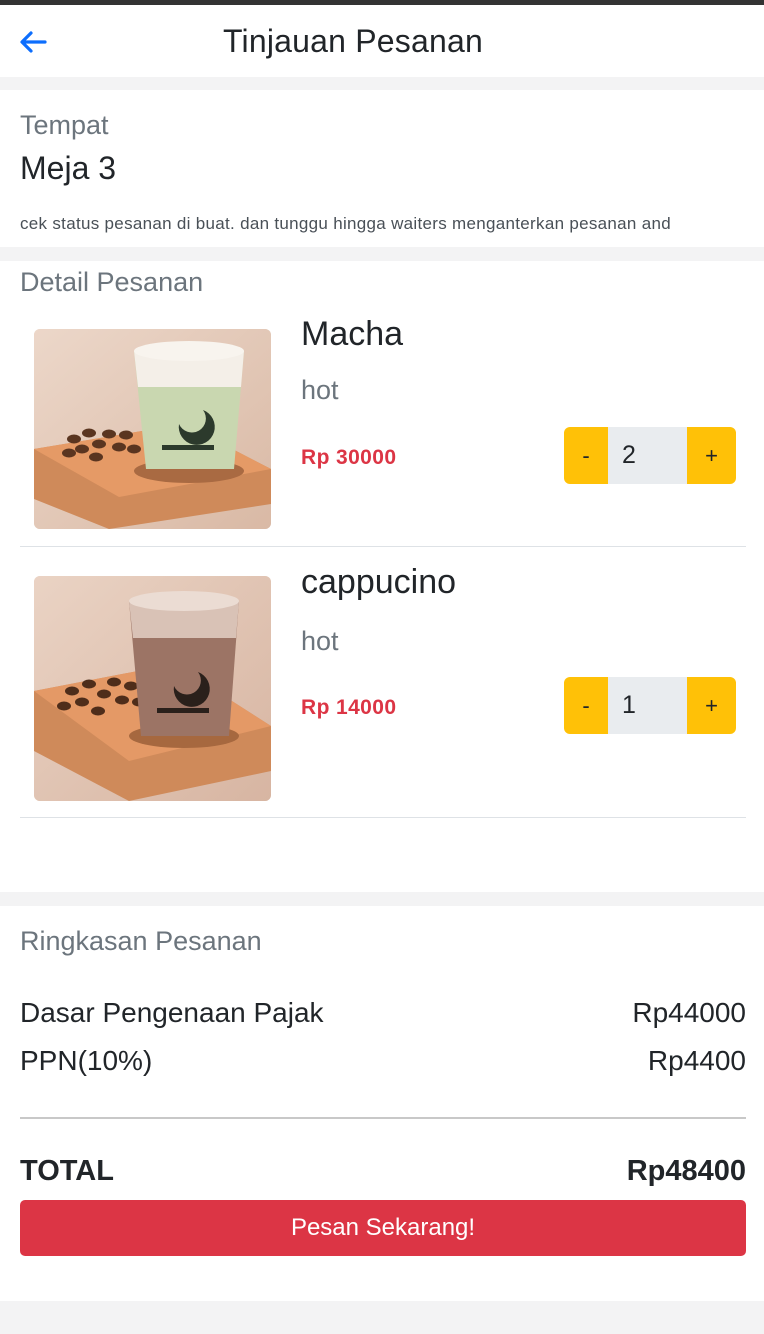  I want to click on item-price: Rp 30000, so click(349, 457).